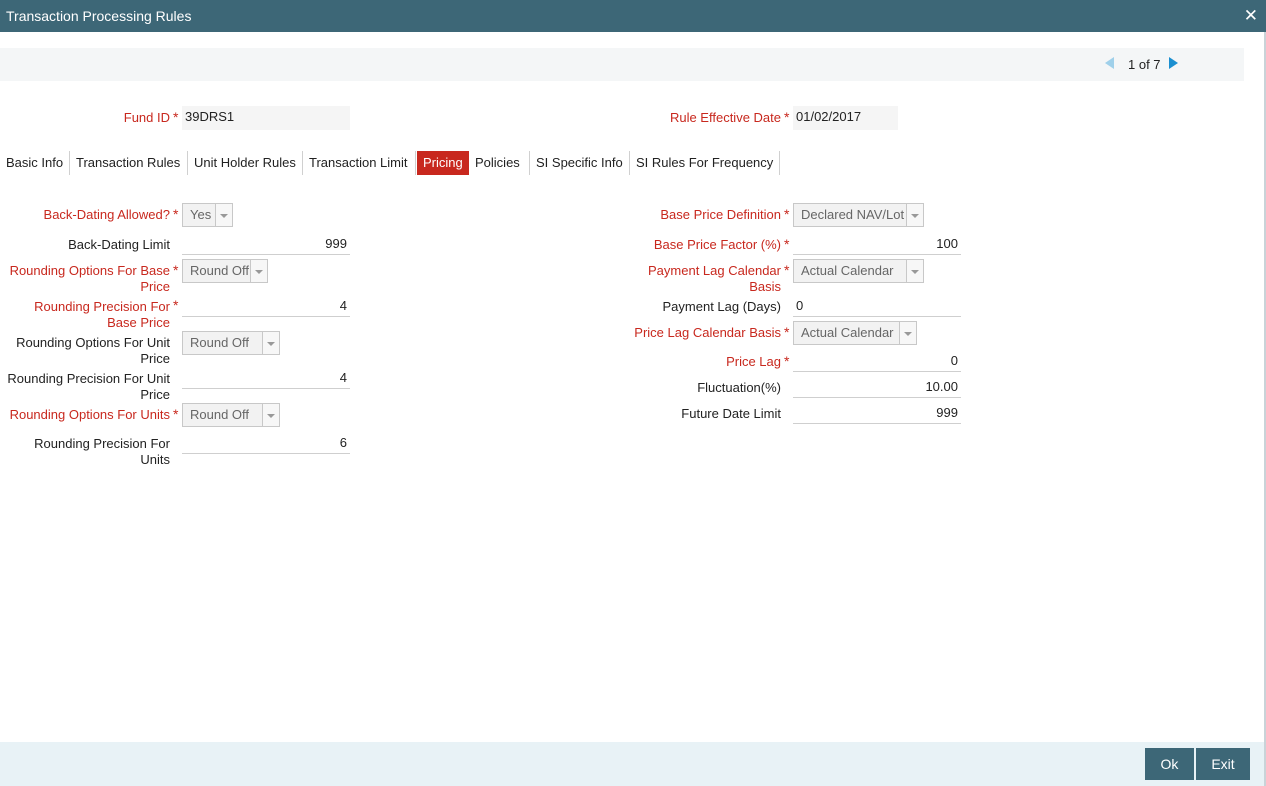 Image resolution: width=1266 pixels, height=786 pixels. I want to click on select-value: Yes, so click(201, 214).